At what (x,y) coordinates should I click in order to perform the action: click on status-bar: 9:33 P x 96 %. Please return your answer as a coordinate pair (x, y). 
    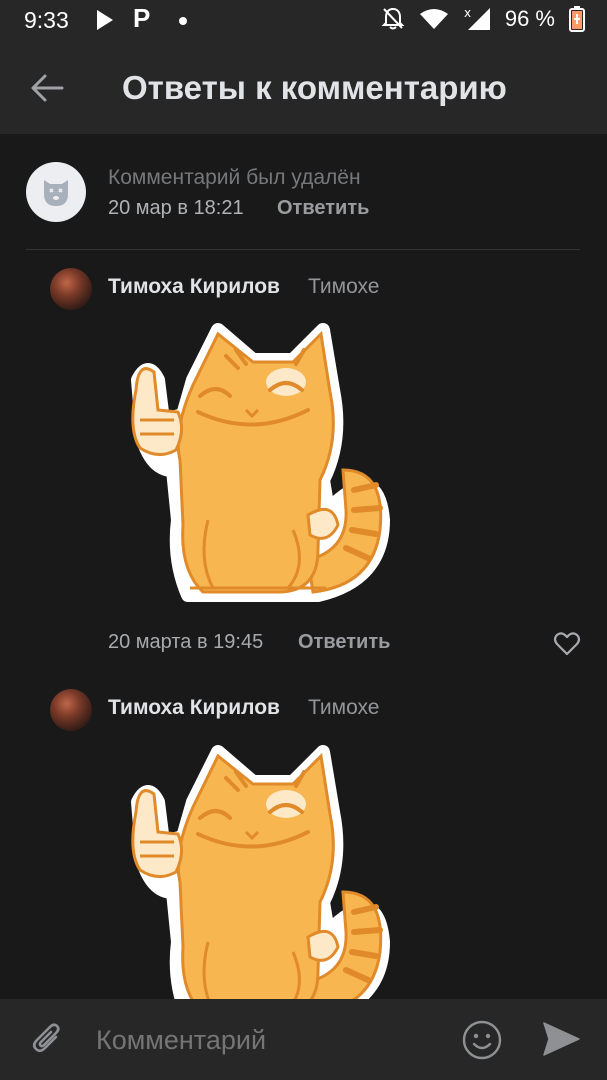
    Looking at the image, I should click on (303, 21).